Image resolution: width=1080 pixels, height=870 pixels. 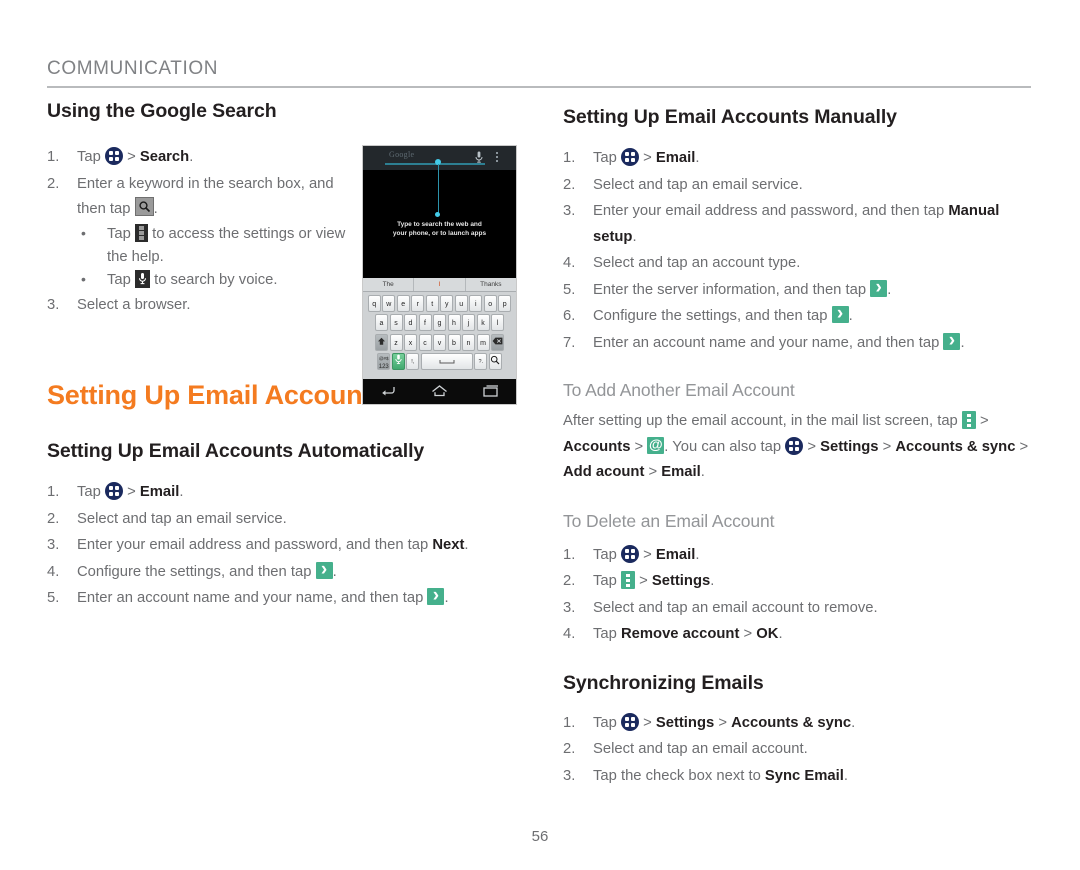 What do you see at coordinates (798, 582) in the screenshot?
I see `list-item: 2. Tap > Settings.` at bounding box center [798, 582].